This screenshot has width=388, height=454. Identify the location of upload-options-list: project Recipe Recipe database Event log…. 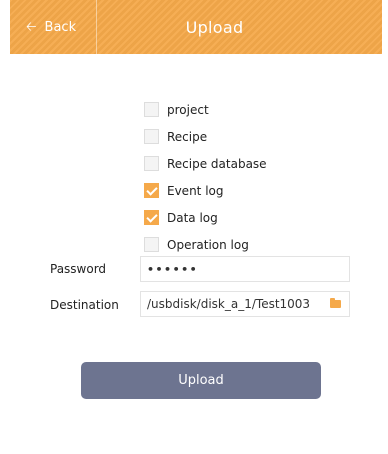
(205, 177).